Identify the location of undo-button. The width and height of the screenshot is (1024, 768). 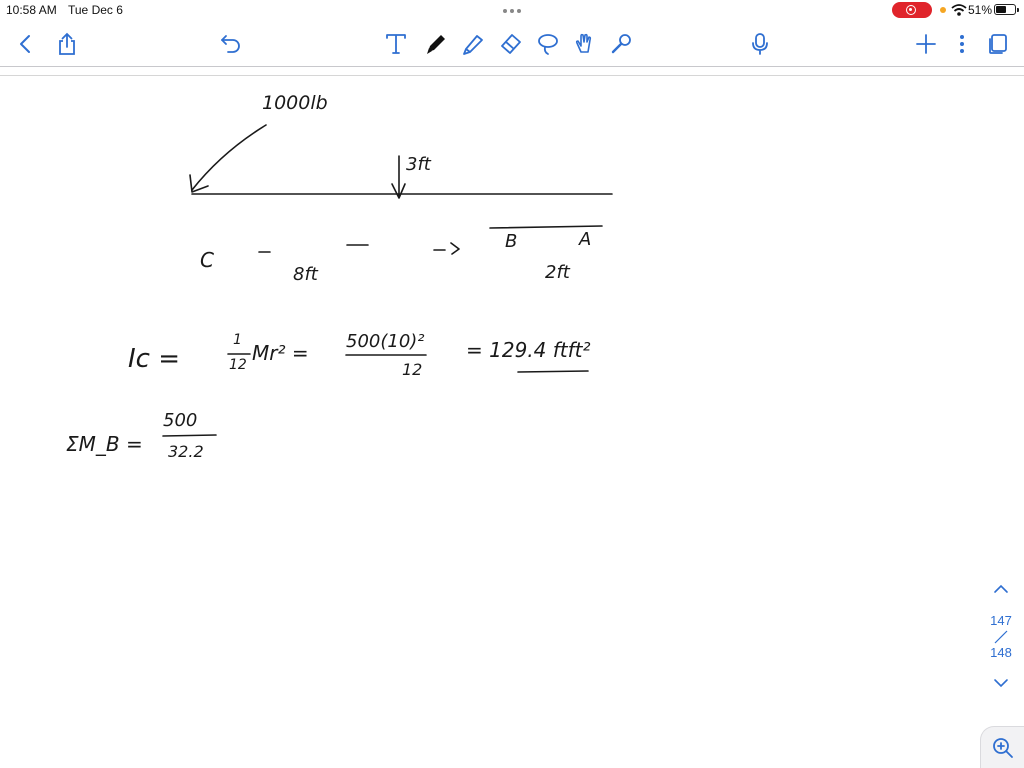
(231, 44).